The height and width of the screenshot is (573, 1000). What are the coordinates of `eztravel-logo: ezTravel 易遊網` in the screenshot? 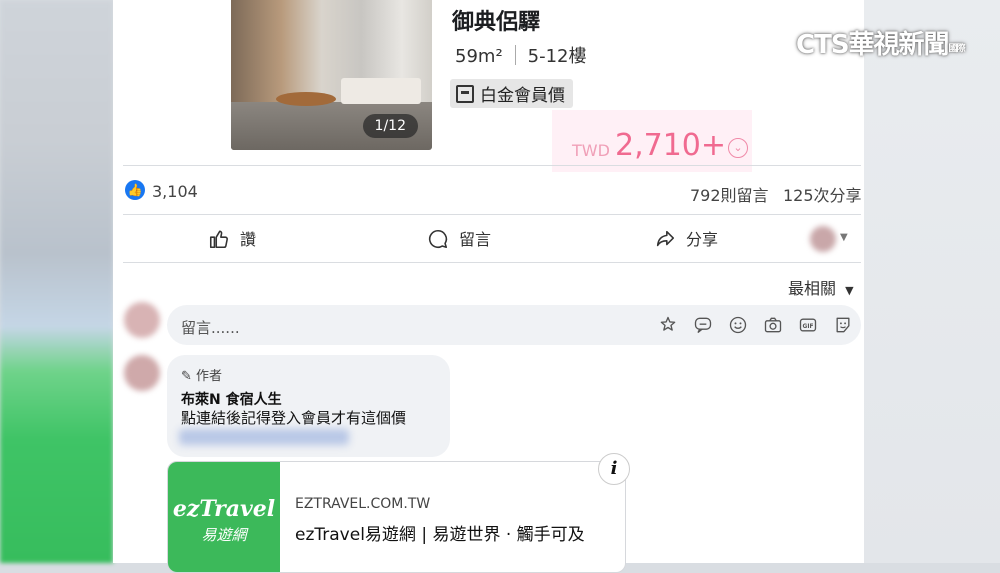 It's located at (224, 517).